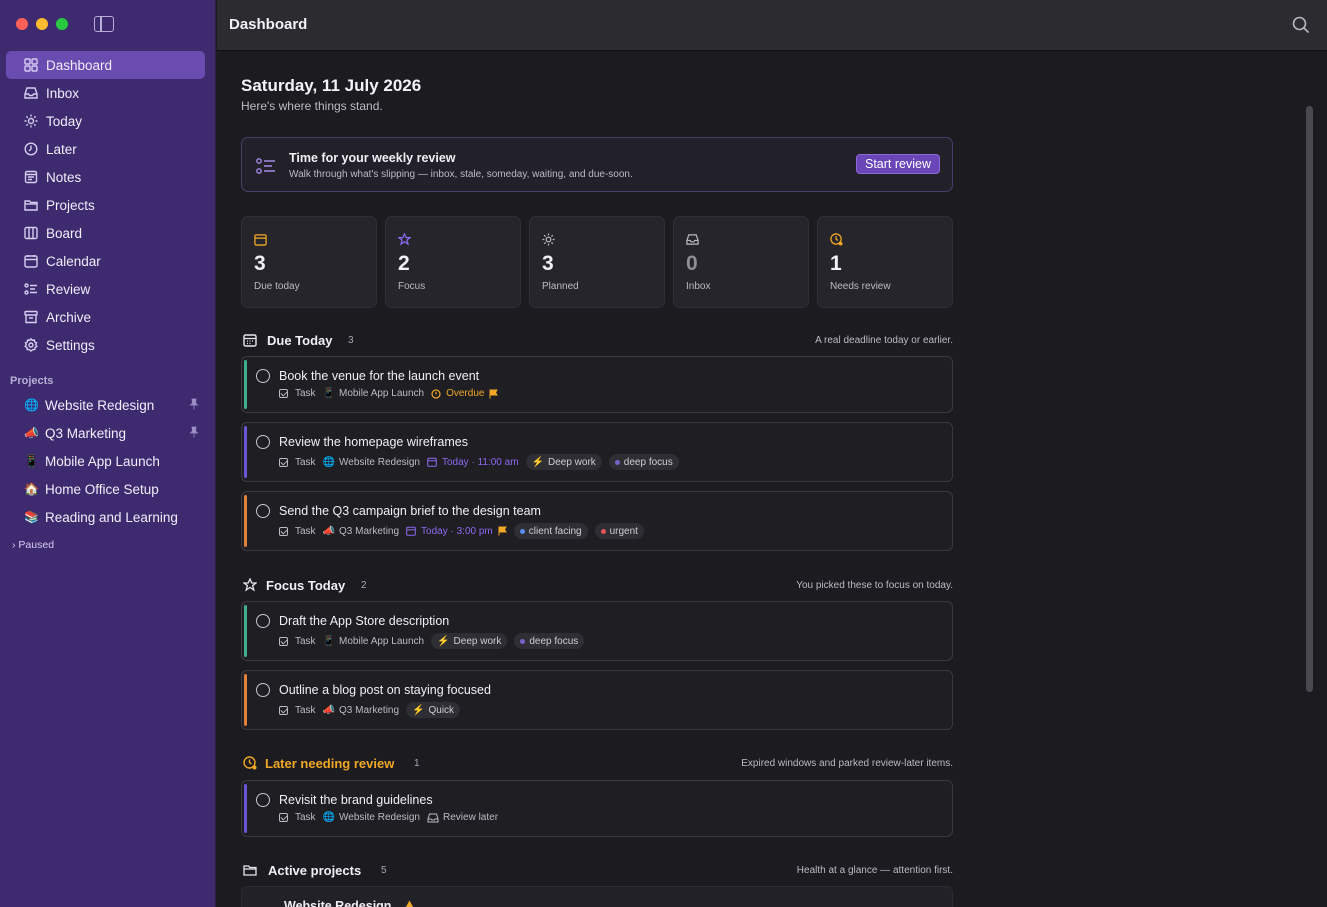 This screenshot has height=907, width=1327. What do you see at coordinates (433, 710) in the screenshot?
I see `energy-chip: ⚡ Quick` at bounding box center [433, 710].